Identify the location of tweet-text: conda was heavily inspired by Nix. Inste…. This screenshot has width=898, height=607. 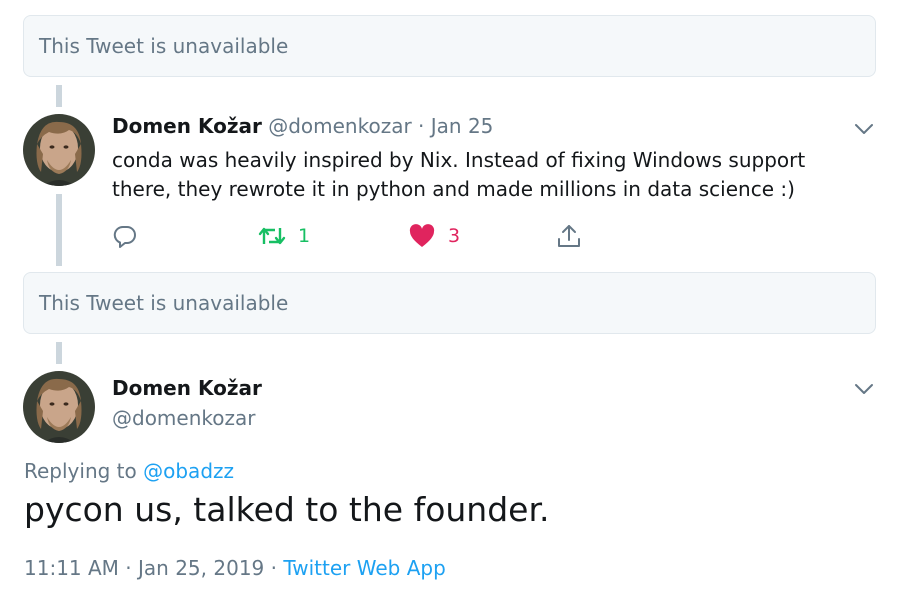
(459, 174).